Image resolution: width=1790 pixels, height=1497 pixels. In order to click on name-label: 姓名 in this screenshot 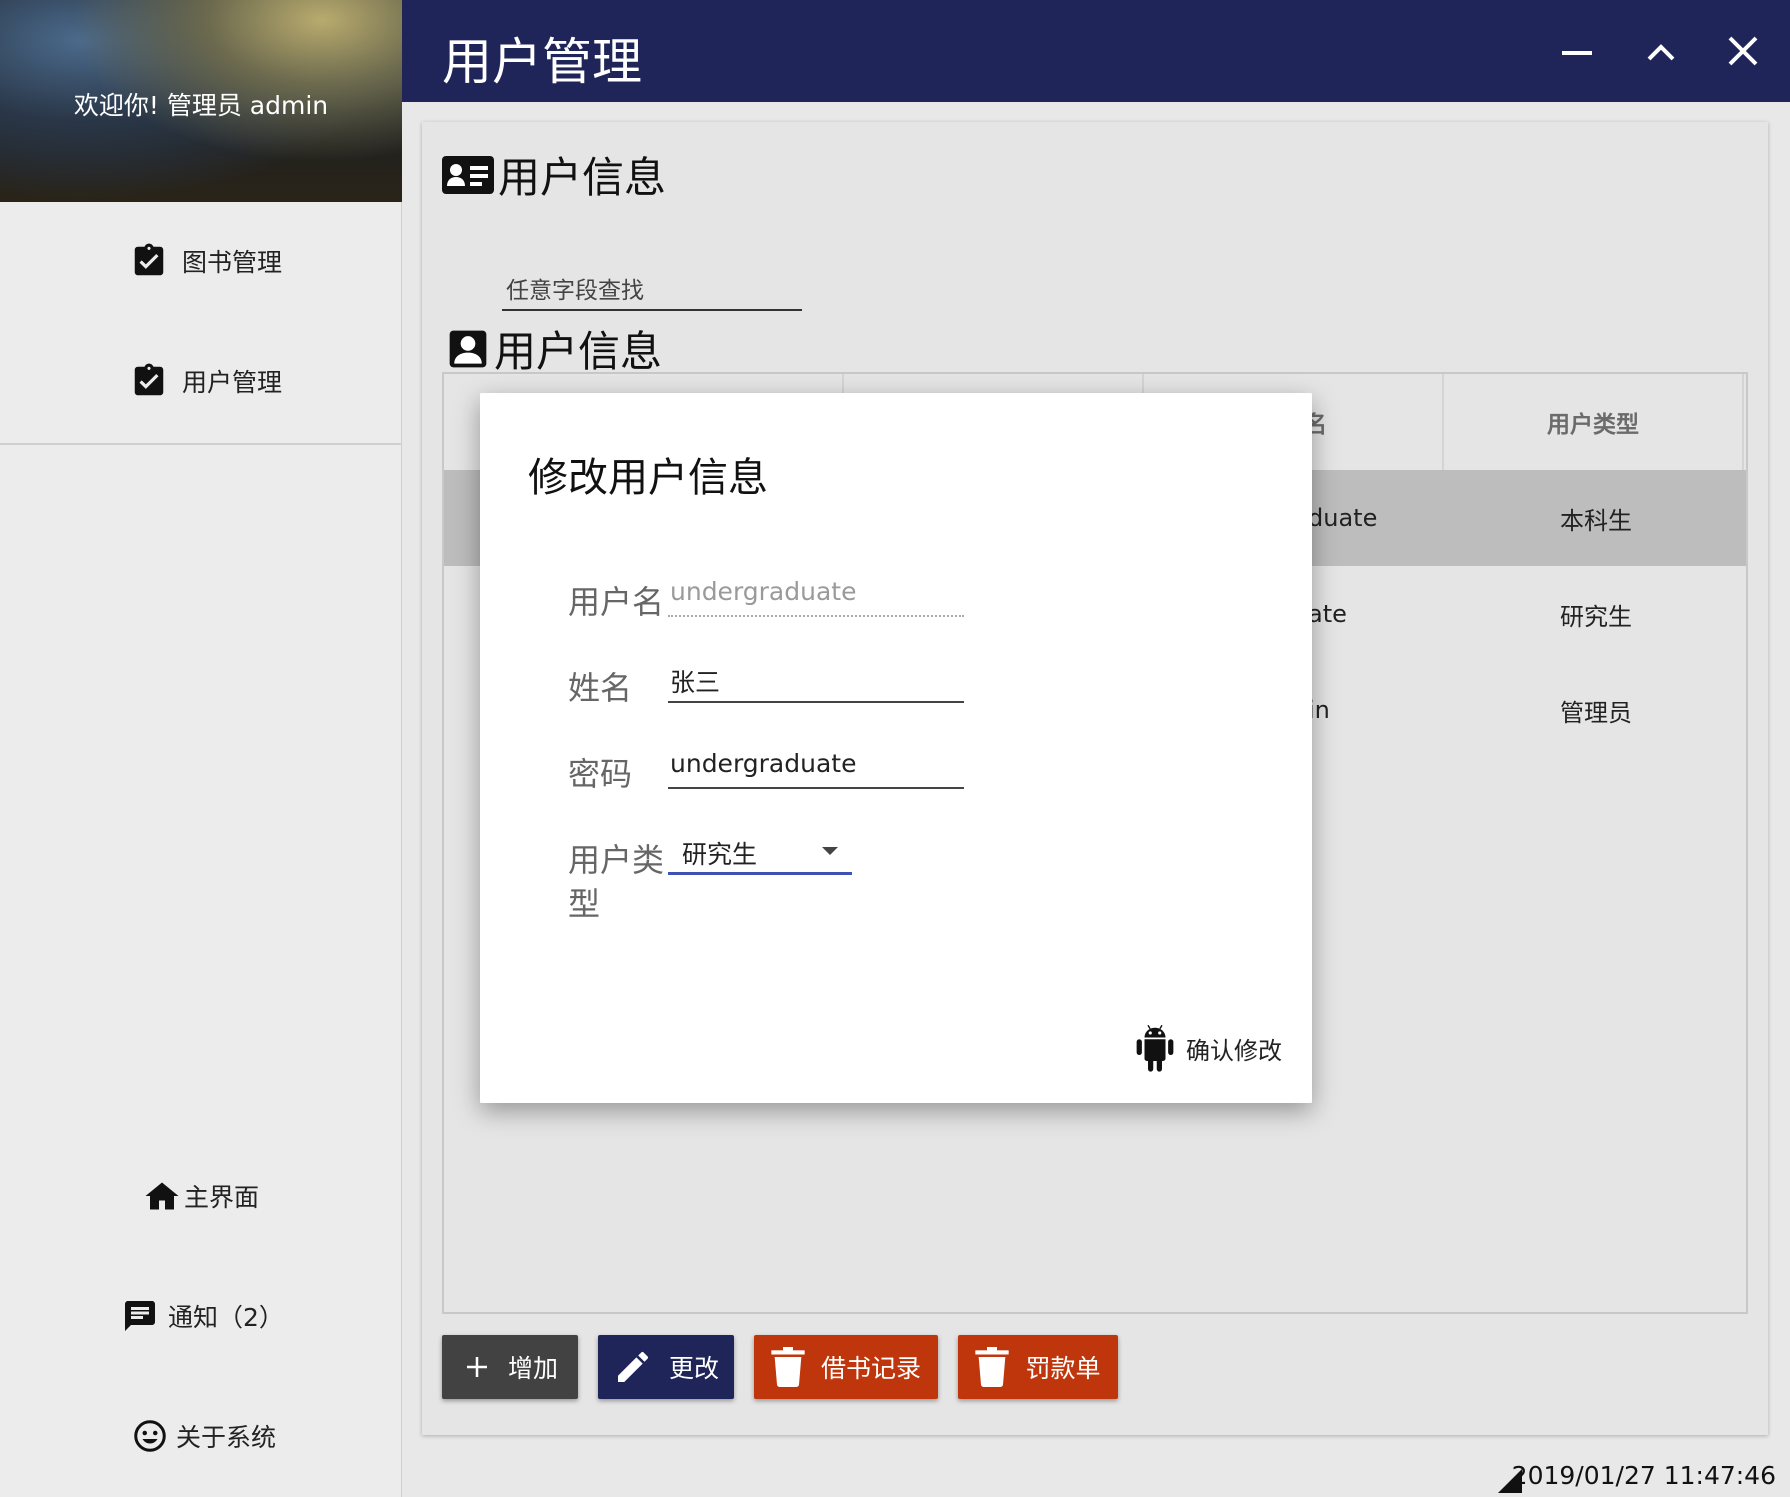, I will do `click(600, 688)`.